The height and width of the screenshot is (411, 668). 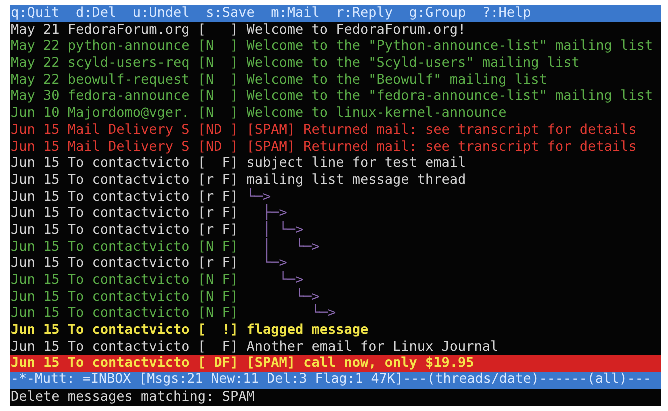 What do you see at coordinates (450, 47) in the screenshot?
I see `message-subject: Welcome to the "Python-announce-list" mailing list` at bounding box center [450, 47].